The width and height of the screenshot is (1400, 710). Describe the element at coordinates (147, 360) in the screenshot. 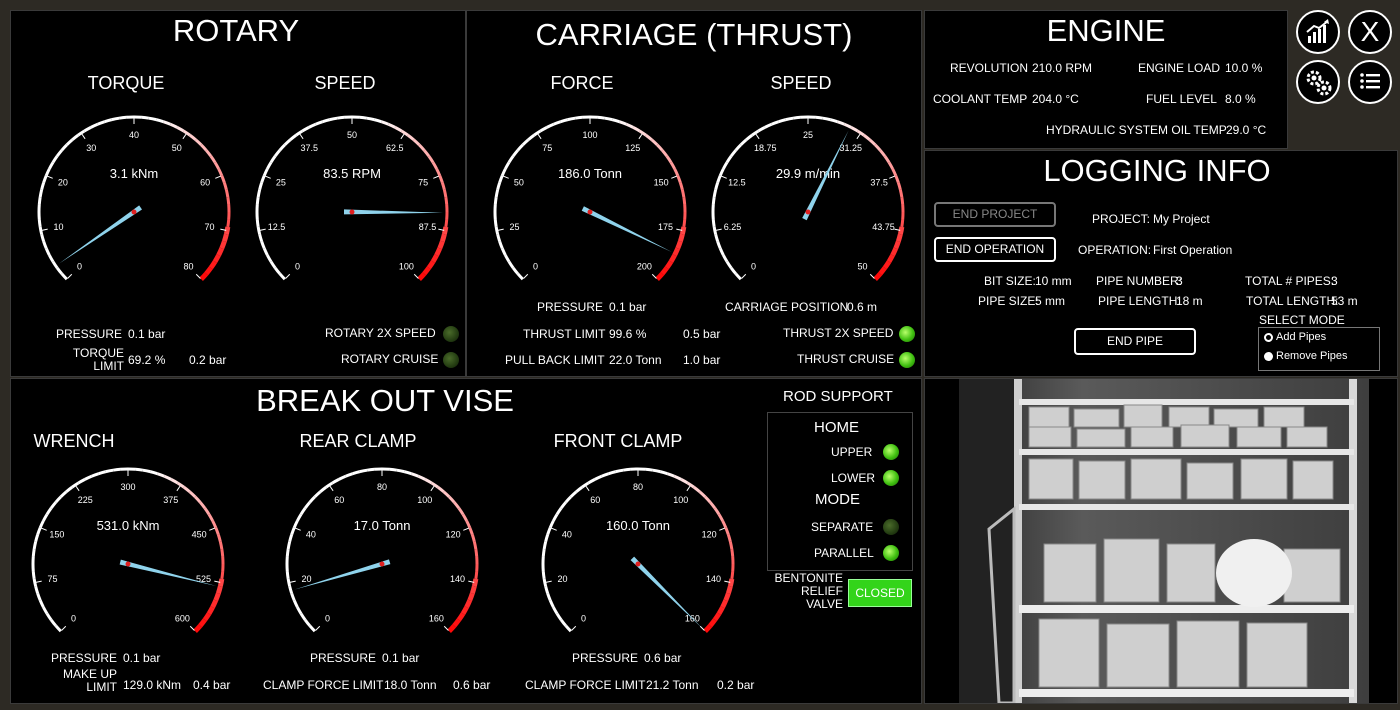

I see `torque-limit-value: 69.2 %` at that location.